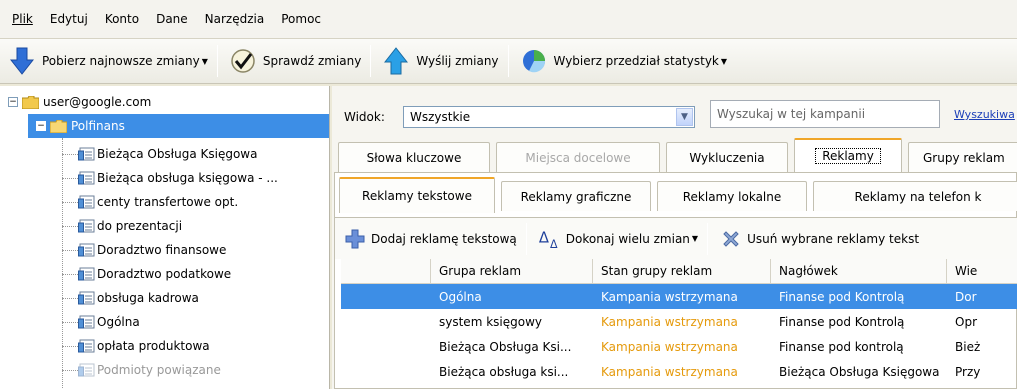 The height and width of the screenshot is (389, 1017). What do you see at coordinates (417, 195) in the screenshot?
I see `subtab-text-ads: Reklamy tekstowe` at bounding box center [417, 195].